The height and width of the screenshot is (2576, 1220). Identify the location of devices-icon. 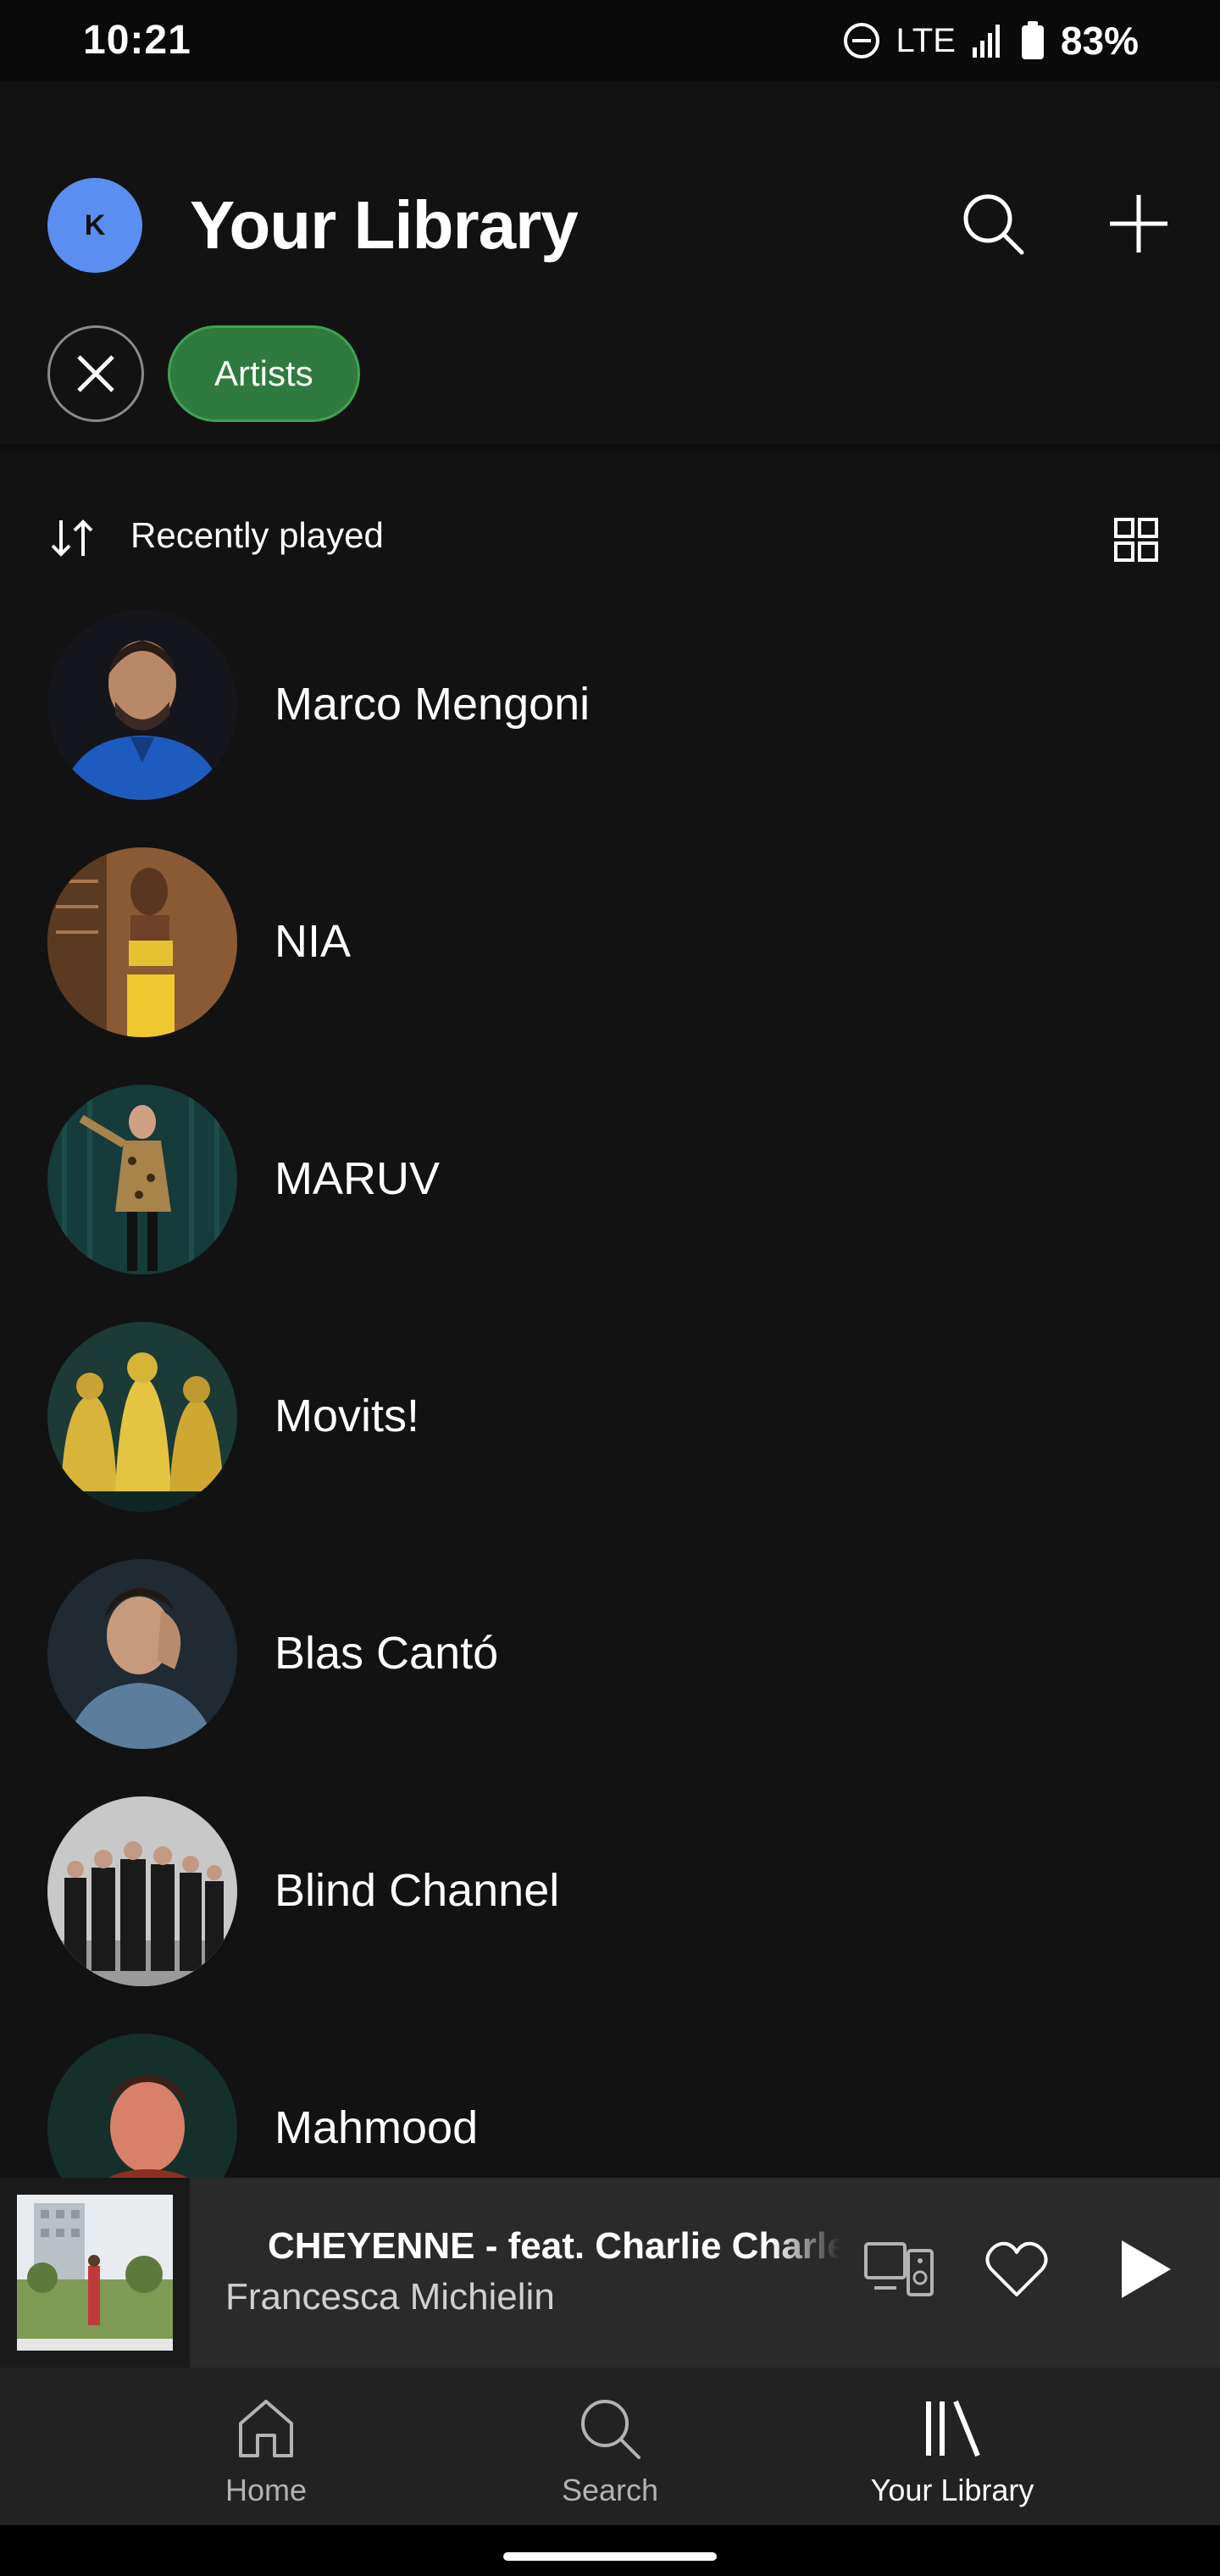
(898, 2269).